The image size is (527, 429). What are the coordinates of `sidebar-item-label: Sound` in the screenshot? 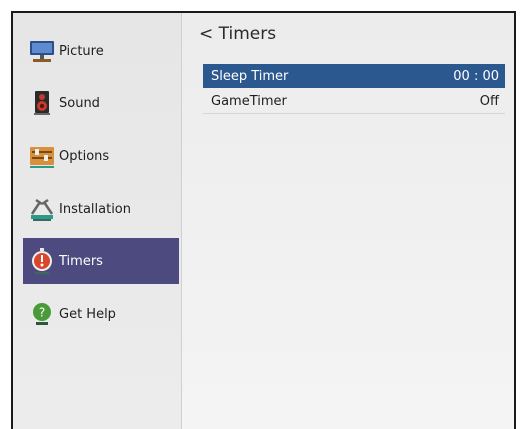 It's located at (79, 103).